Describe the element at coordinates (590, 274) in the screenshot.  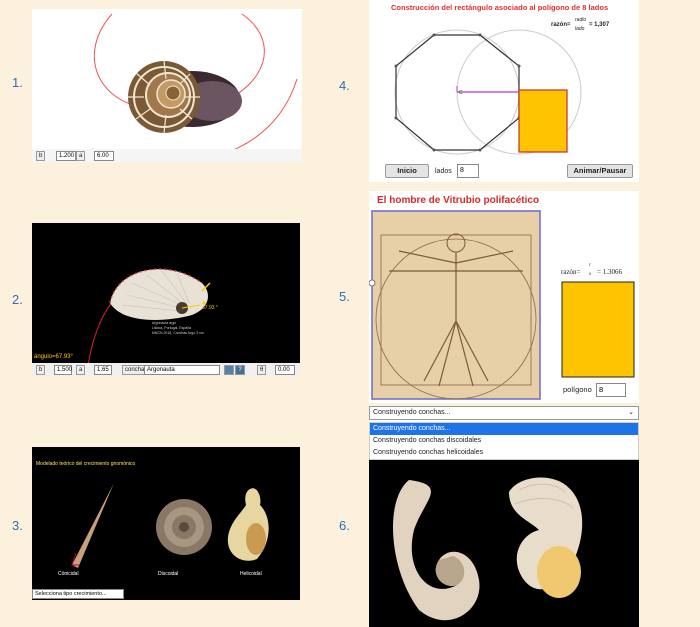
I see `ratio-denominator: s` at that location.